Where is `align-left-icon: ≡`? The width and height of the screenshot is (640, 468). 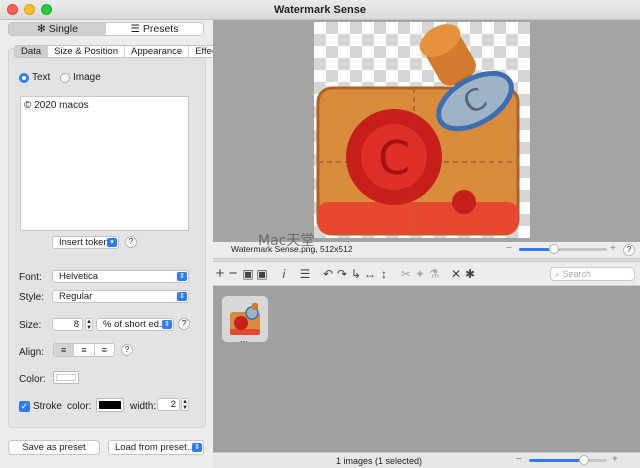
align-left-icon: ≡ is located at coordinates (64, 350).